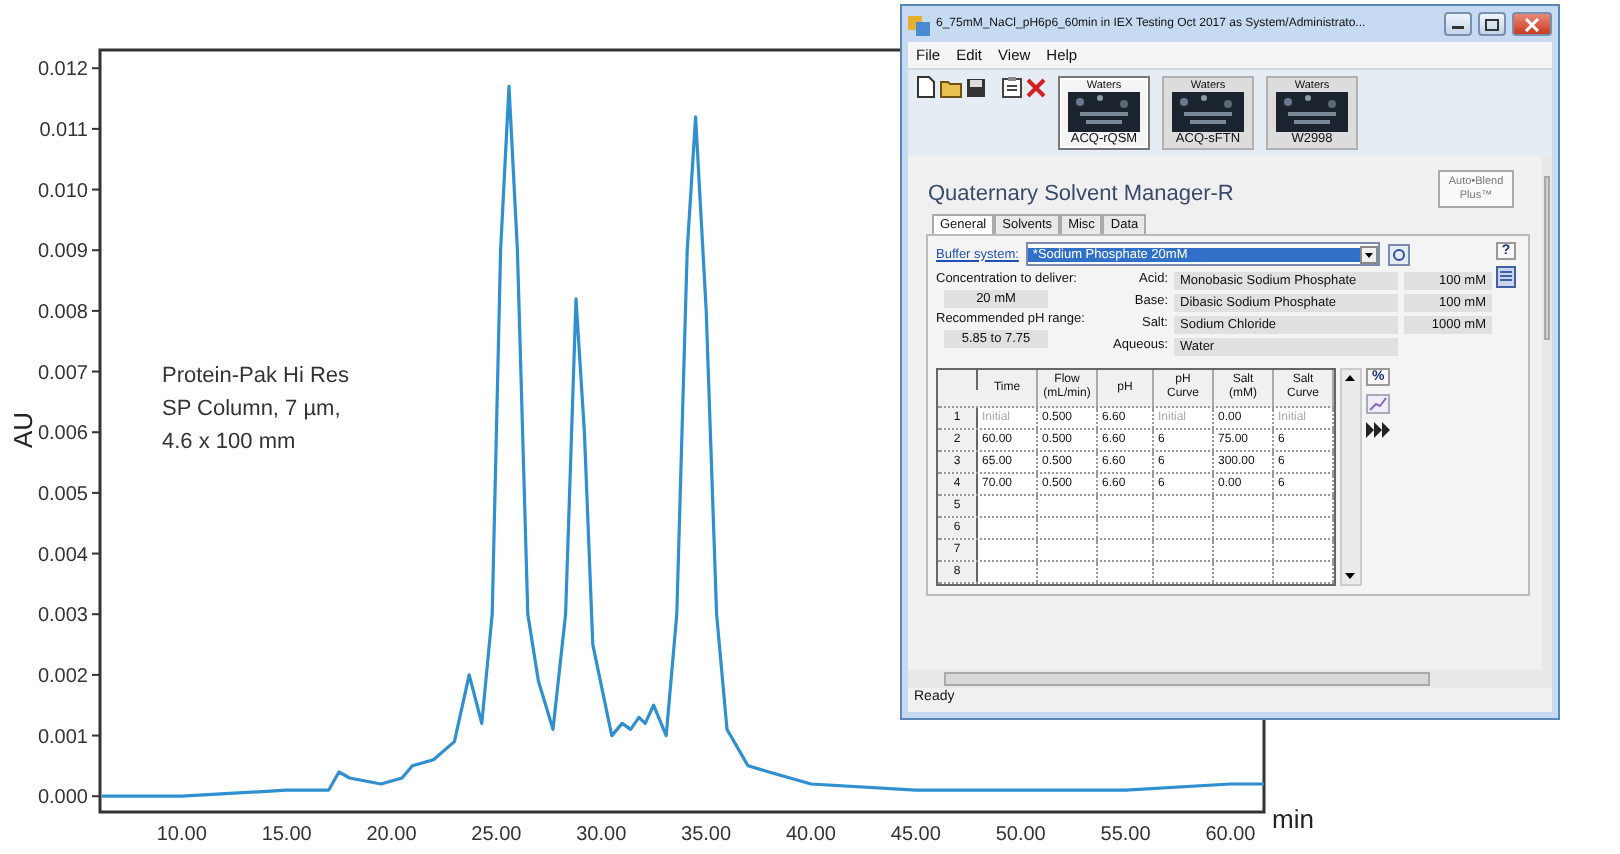  What do you see at coordinates (706, 835) in the screenshot?
I see `tick-label: 35.00` at bounding box center [706, 835].